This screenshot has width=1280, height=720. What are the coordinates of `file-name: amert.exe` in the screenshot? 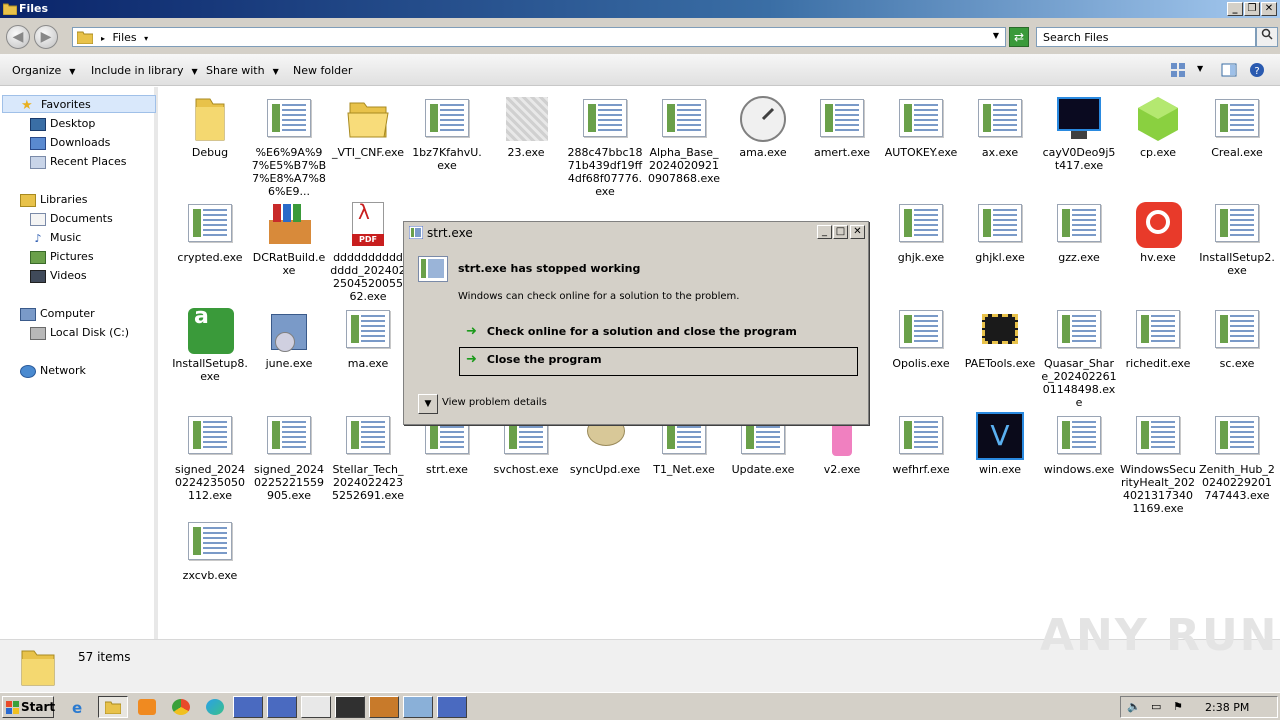 It's located at (842, 152).